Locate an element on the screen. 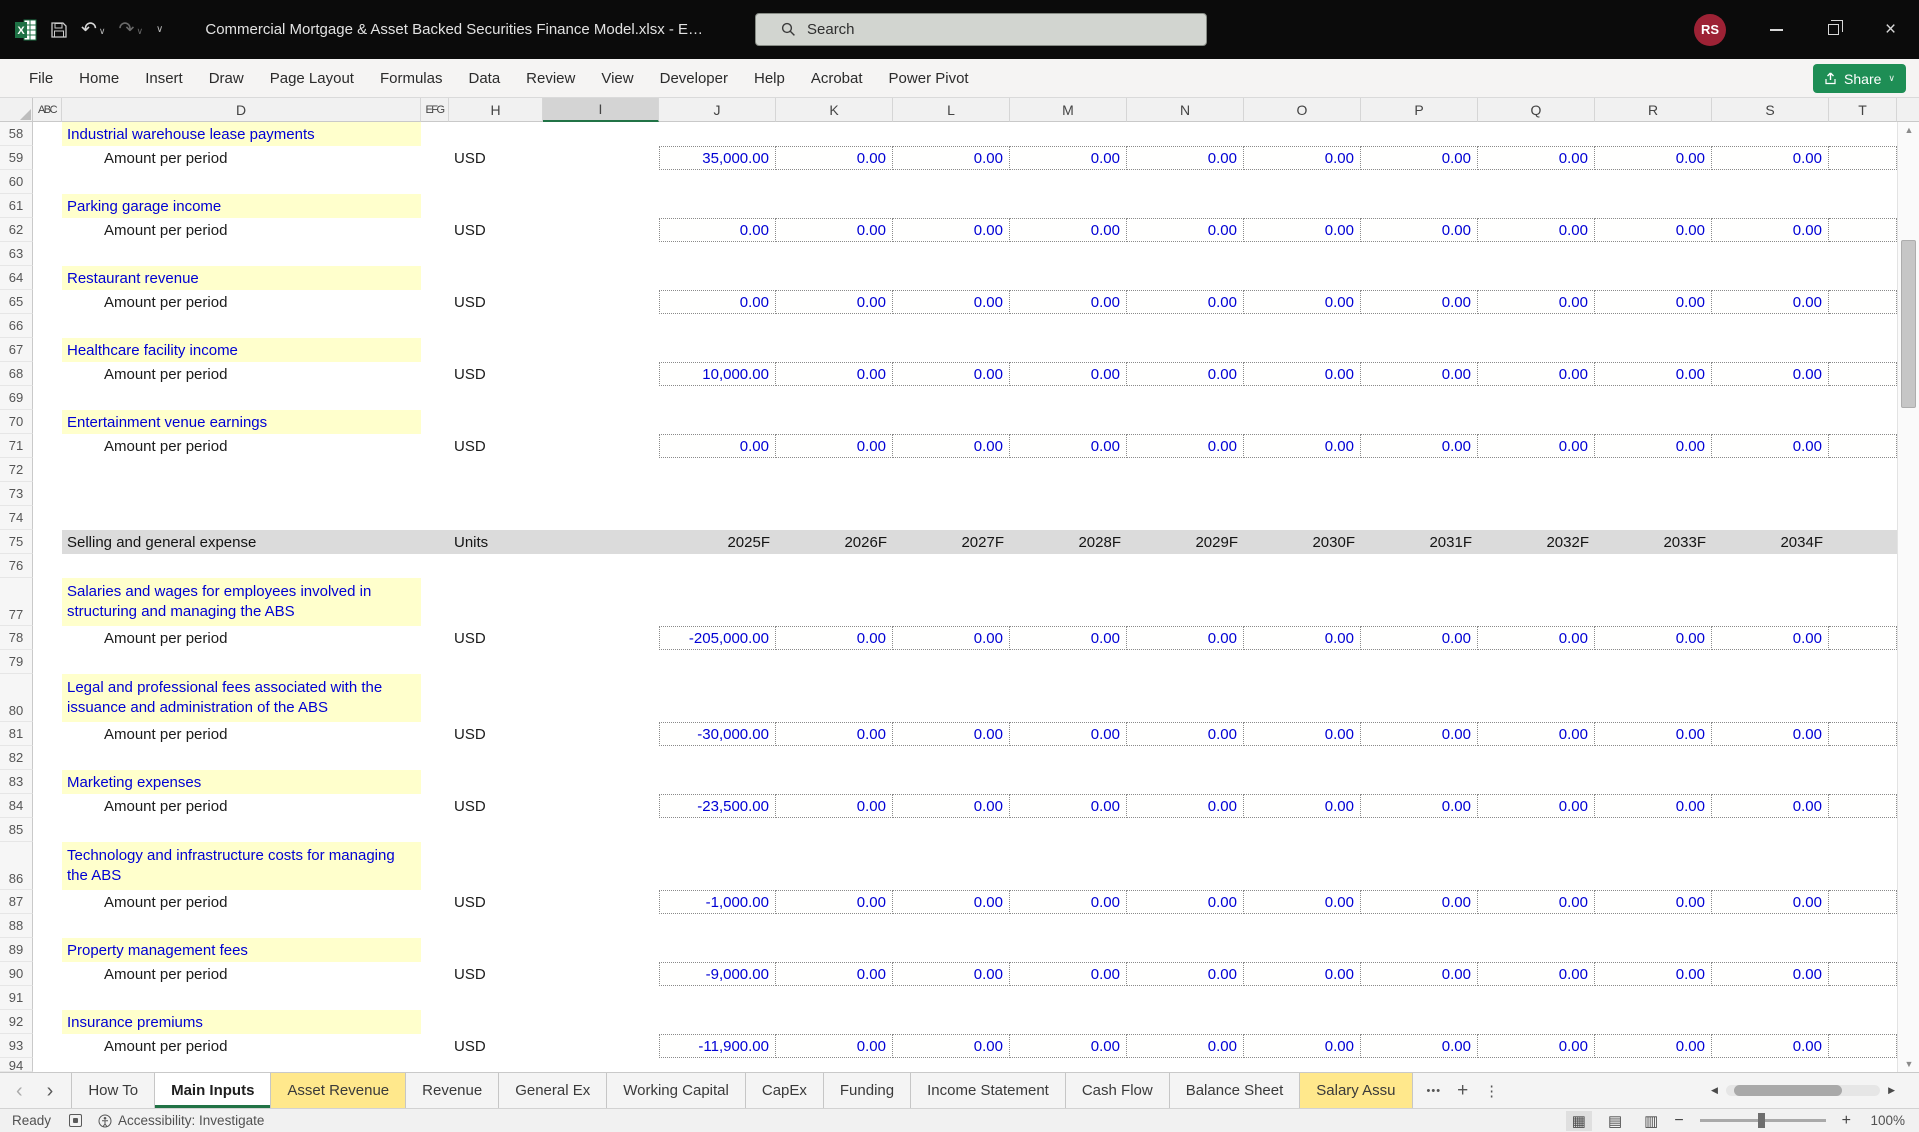  value-cell-N59: 0.00 is located at coordinates (1185, 158).